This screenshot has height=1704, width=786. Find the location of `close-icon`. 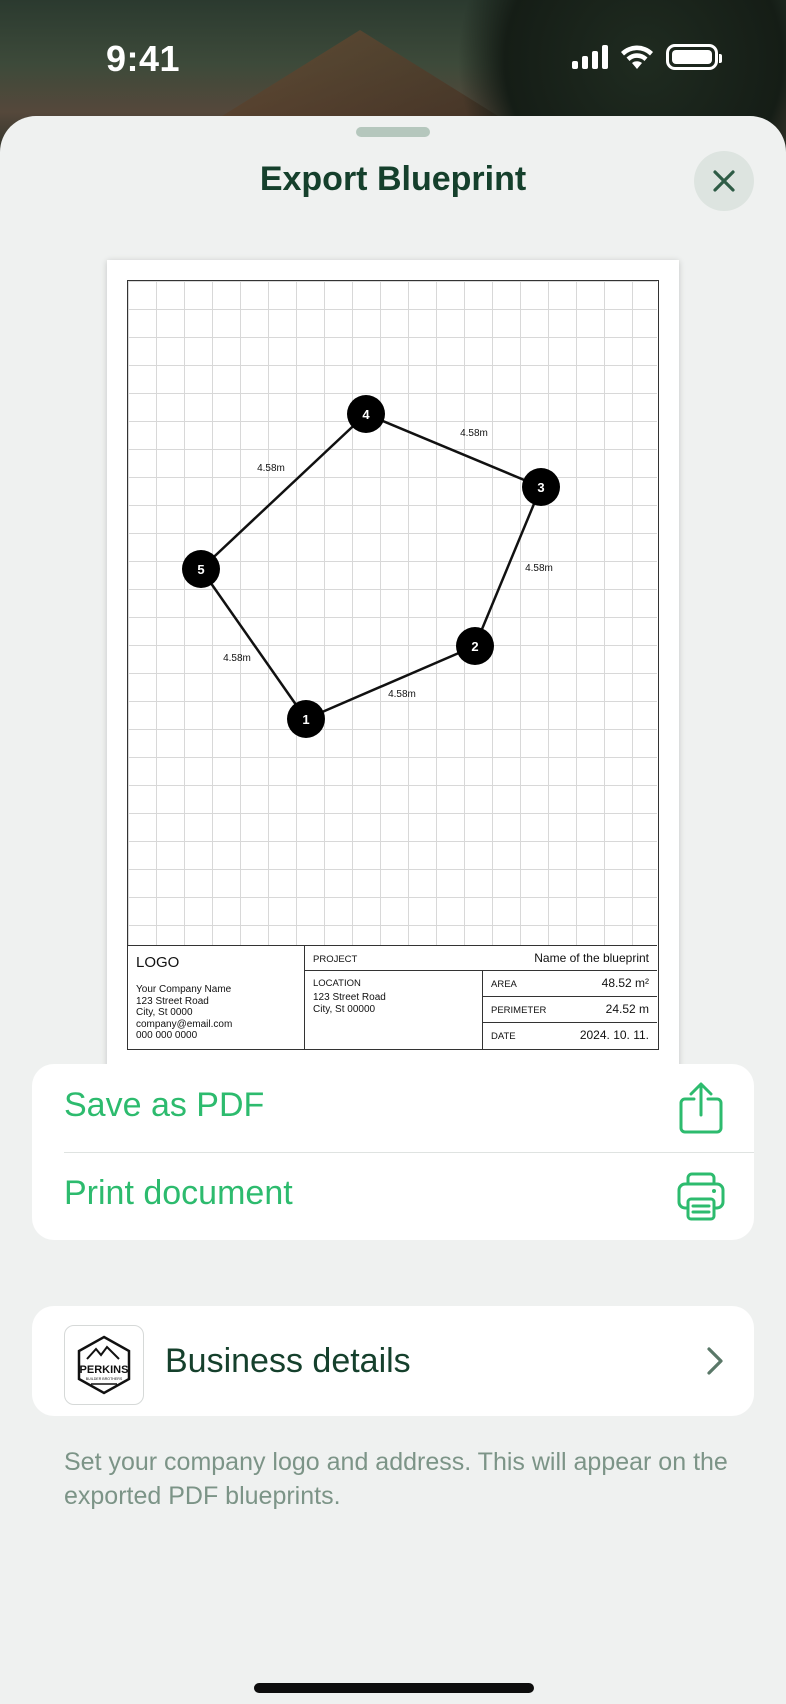

close-icon is located at coordinates (724, 181).